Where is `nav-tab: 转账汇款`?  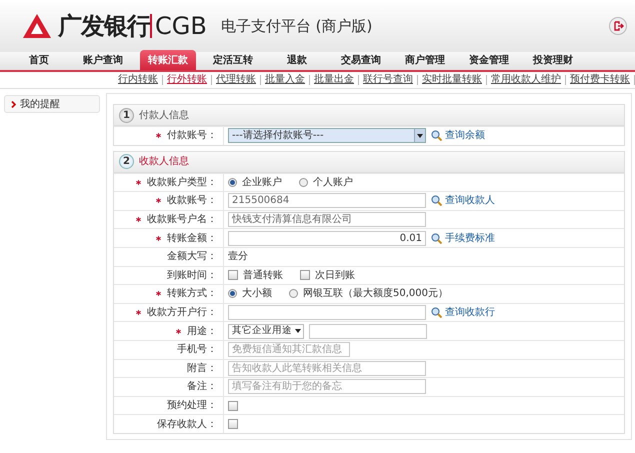
nav-tab: 转账汇款 is located at coordinates (168, 60).